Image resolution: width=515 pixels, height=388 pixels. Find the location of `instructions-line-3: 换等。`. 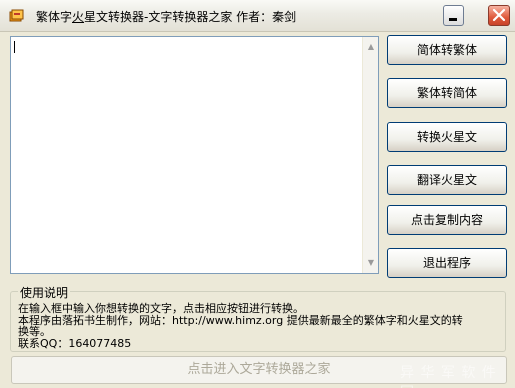

instructions-line-3: 换等。 is located at coordinates (34, 331).